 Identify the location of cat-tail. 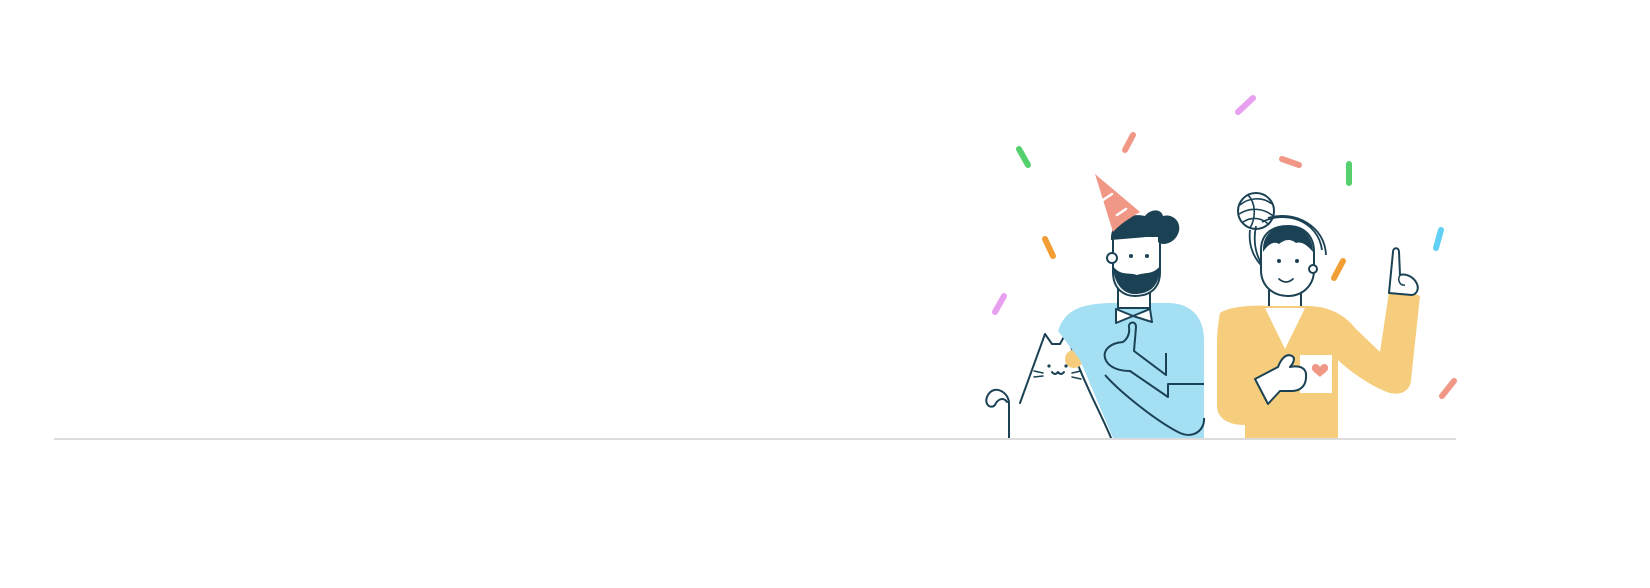
(998, 413).